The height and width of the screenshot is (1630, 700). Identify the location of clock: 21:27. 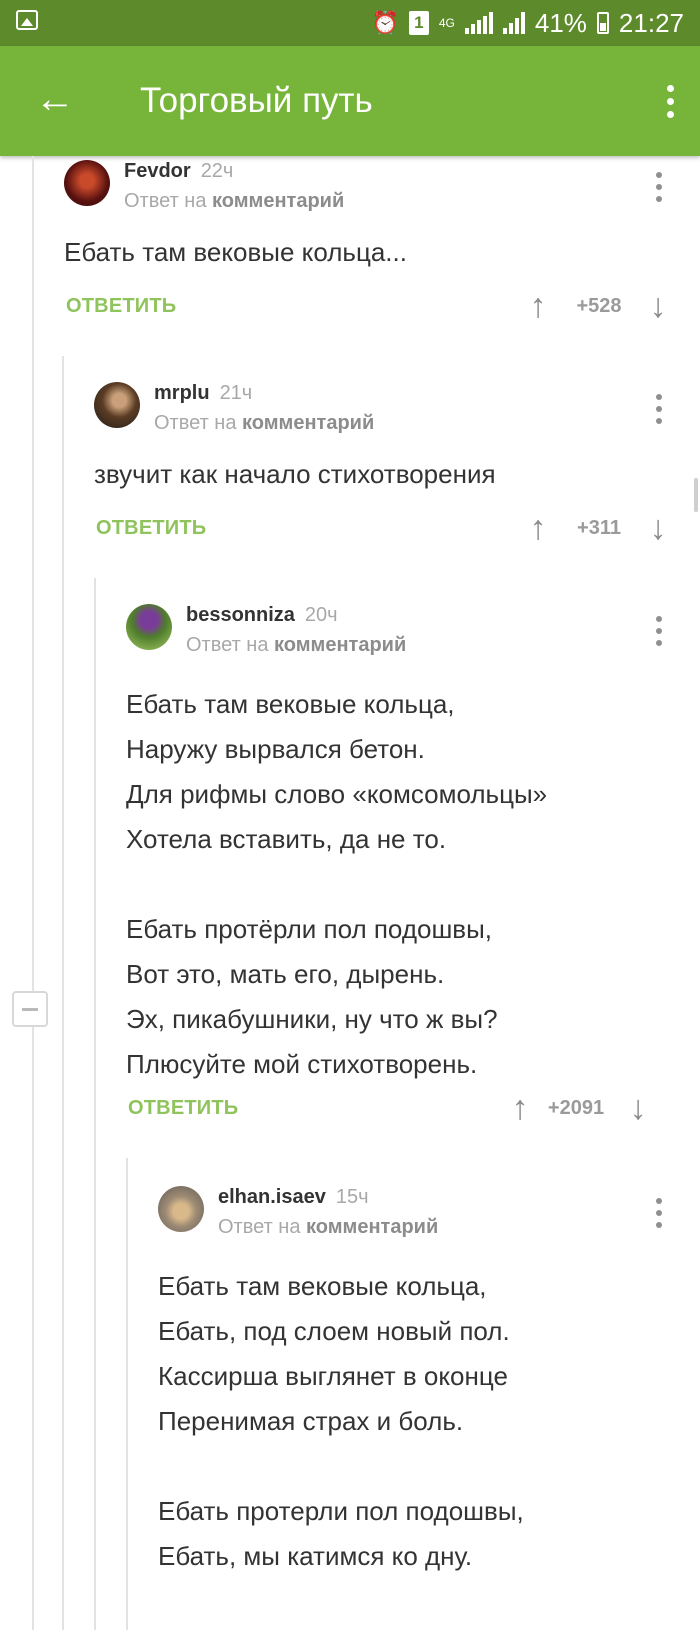
(651, 22).